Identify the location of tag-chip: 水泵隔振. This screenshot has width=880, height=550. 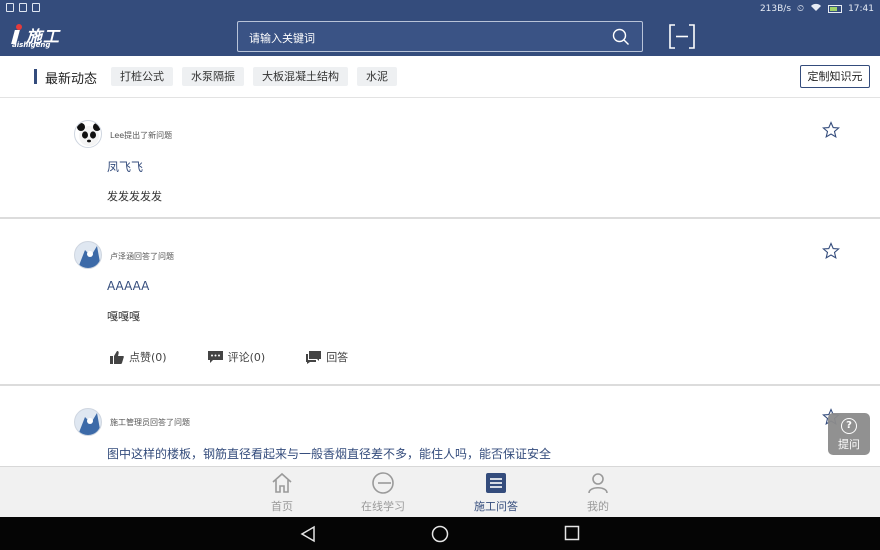
(213, 76).